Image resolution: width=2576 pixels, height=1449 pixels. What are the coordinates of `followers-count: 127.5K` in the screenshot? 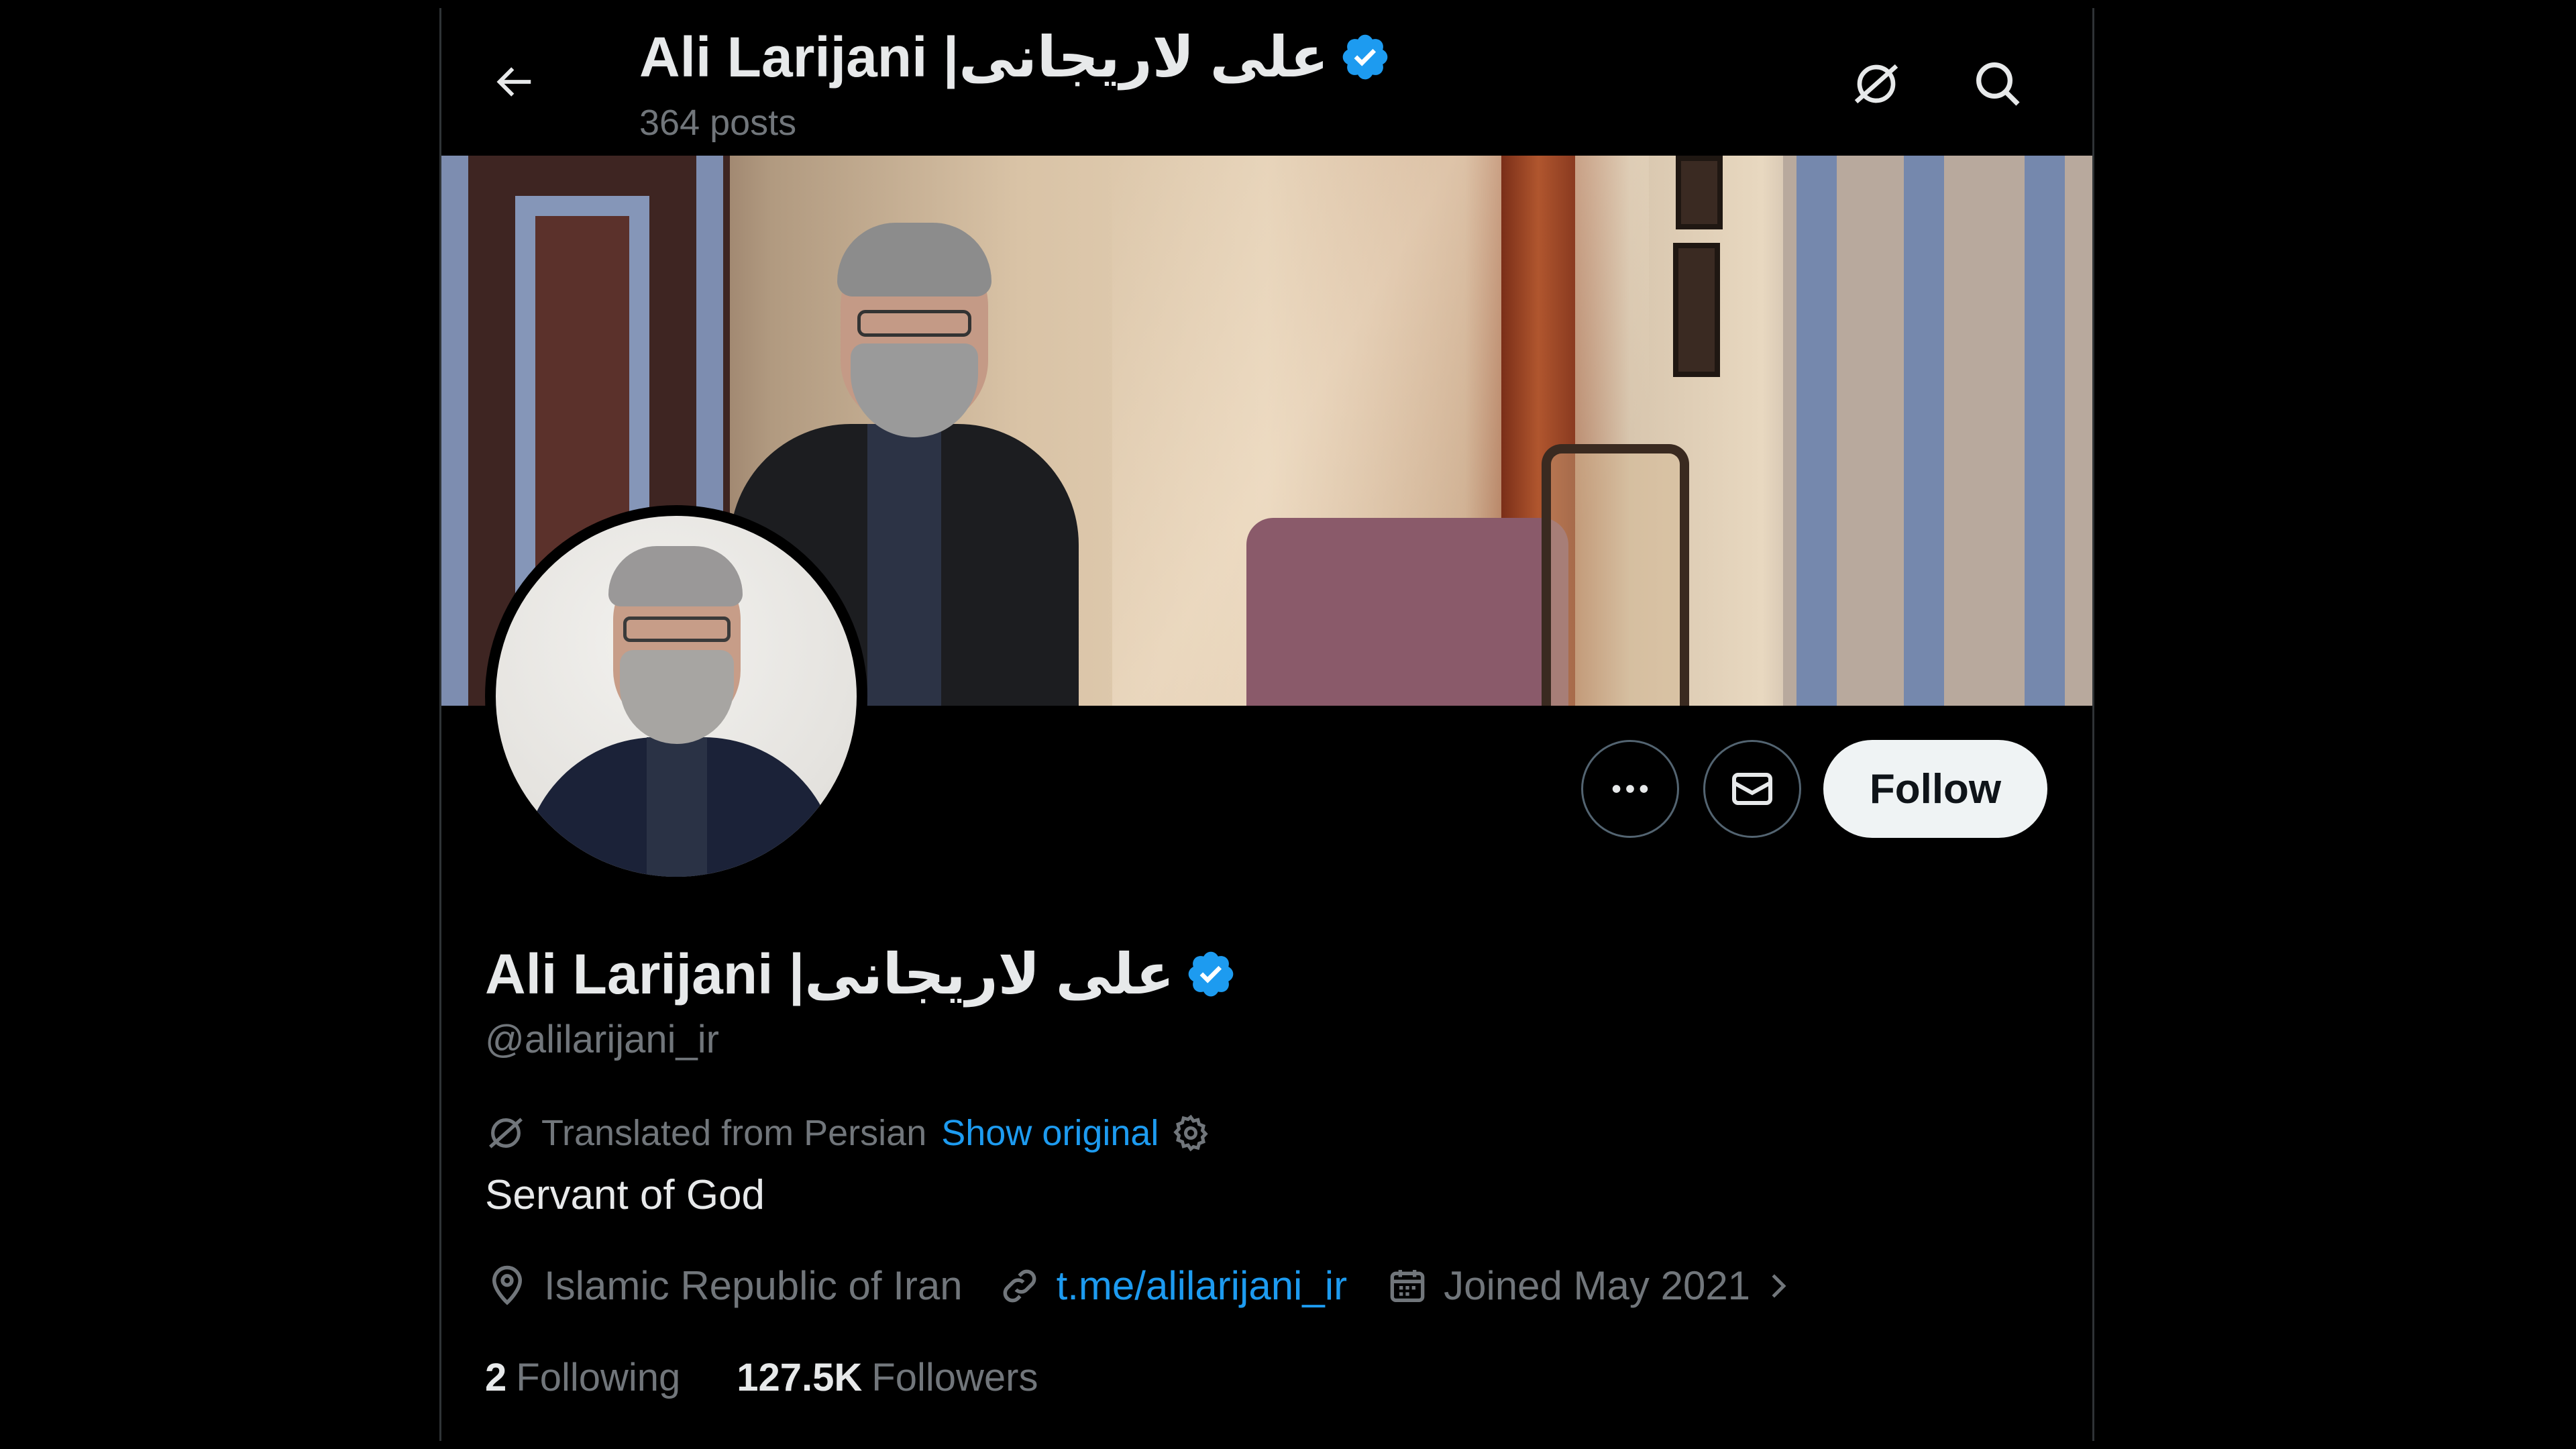 It's located at (800, 1377).